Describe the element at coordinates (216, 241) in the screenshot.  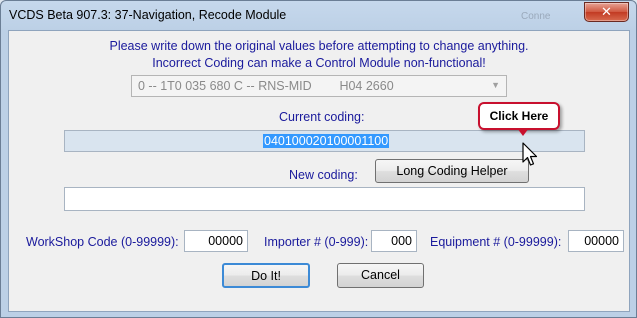
I see `workshop-code-input: 00000` at that location.